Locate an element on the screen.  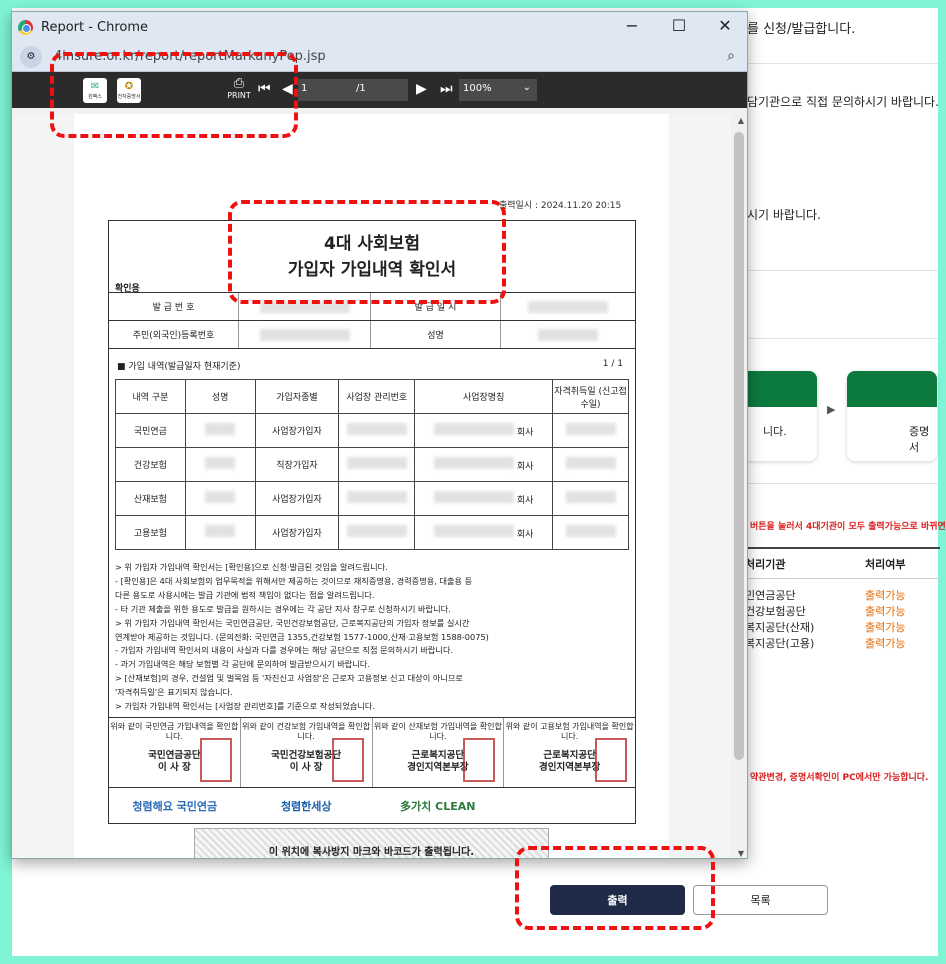
stamp-employment: 위와 같이 고용보험 가입내역을 확인합니다. 근로복지공단 경인지역본부장 is located at coordinates (569, 752).